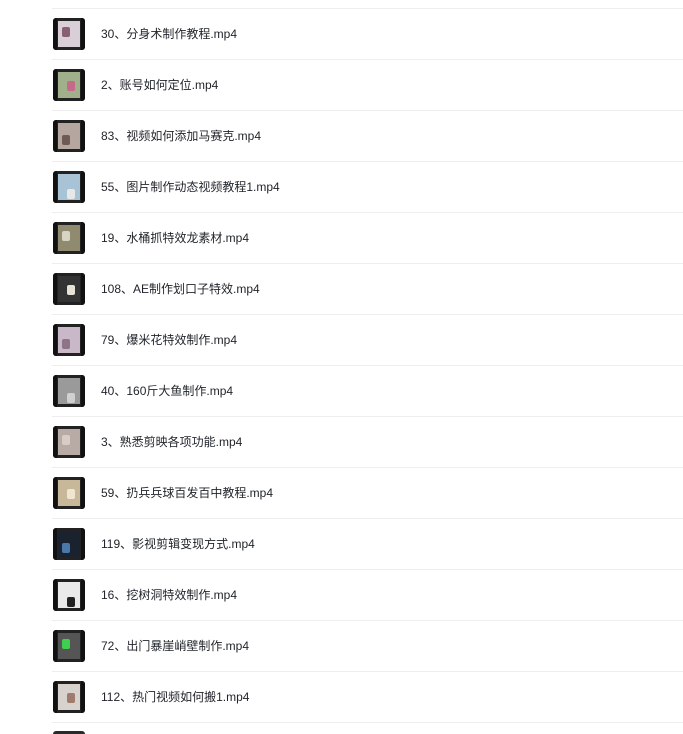  What do you see at coordinates (341, 595) in the screenshot?
I see `file-row: 16、挖树洞特效制作.mp4` at bounding box center [341, 595].